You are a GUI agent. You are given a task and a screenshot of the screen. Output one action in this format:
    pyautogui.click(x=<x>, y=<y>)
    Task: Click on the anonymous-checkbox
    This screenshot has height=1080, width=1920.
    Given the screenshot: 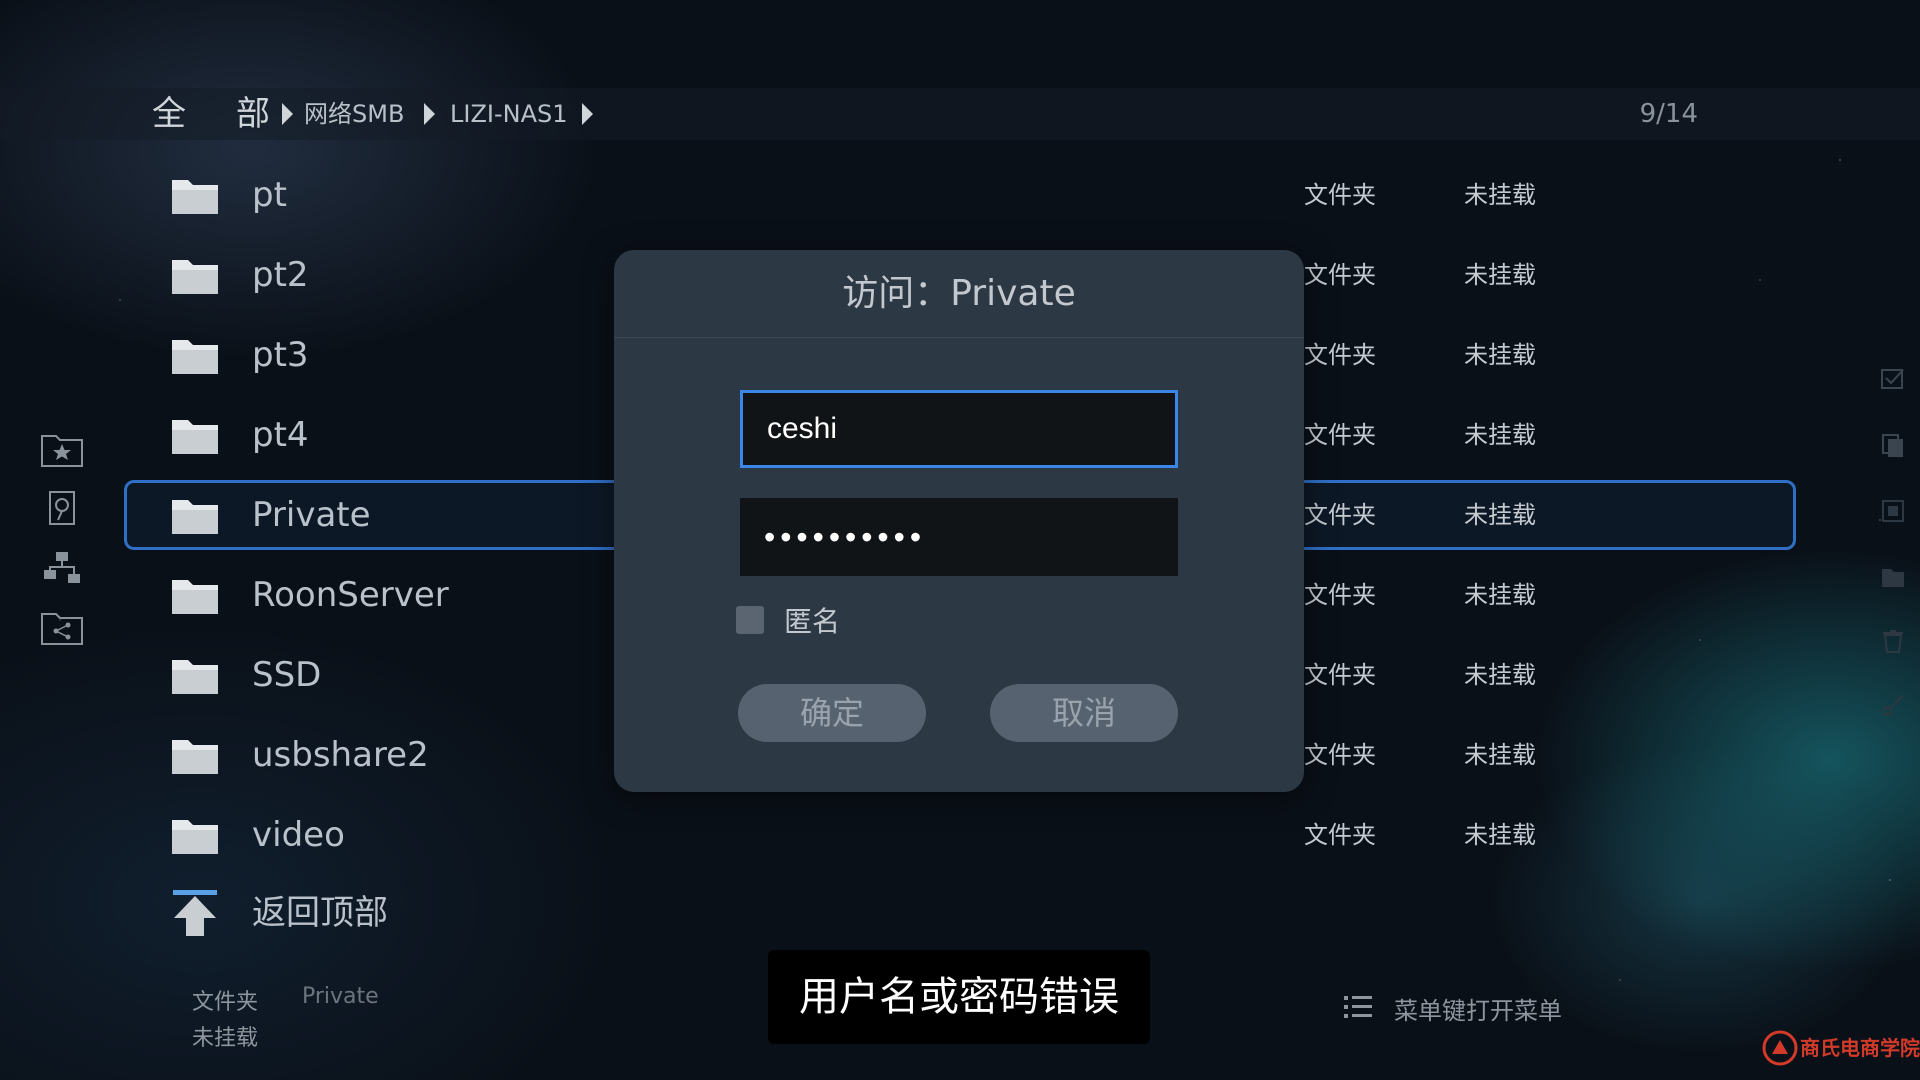 What is the action you would take?
    pyautogui.click(x=750, y=620)
    